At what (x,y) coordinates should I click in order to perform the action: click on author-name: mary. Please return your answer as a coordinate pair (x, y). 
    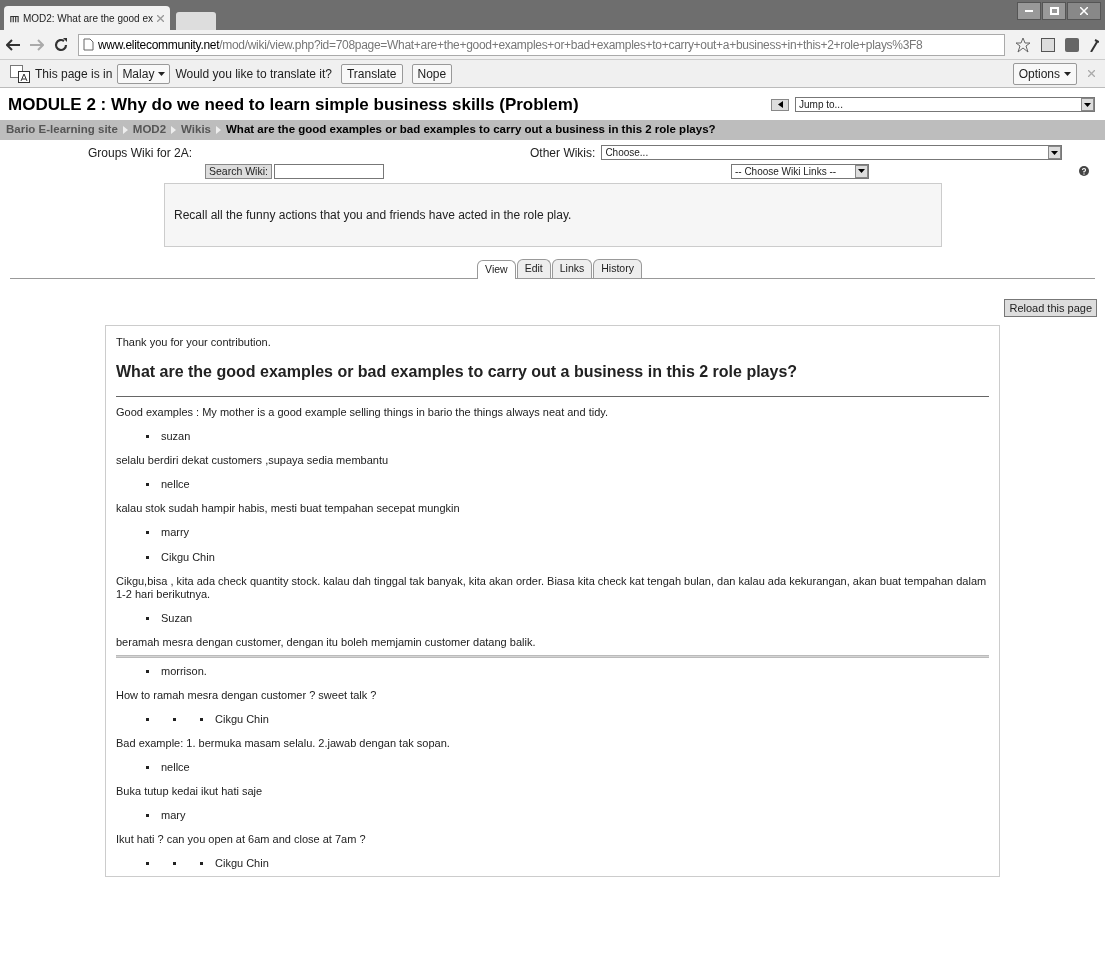
    Looking at the image, I should click on (173, 815).